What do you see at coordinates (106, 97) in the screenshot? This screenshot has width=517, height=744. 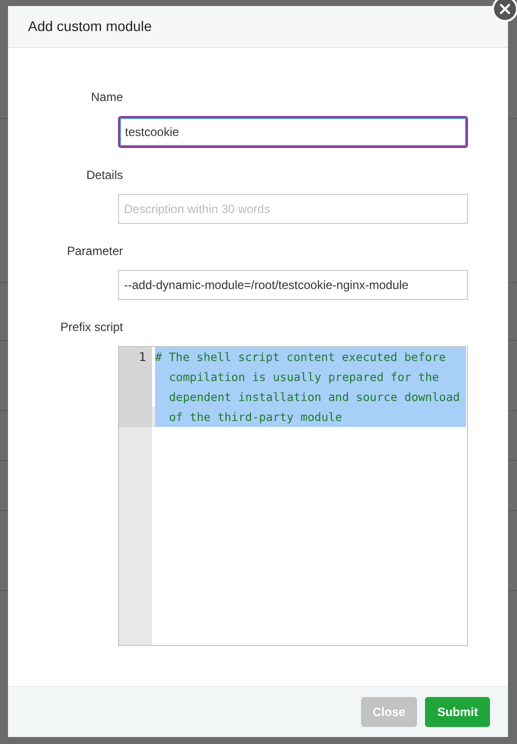 I see `field-label: Name` at bounding box center [106, 97].